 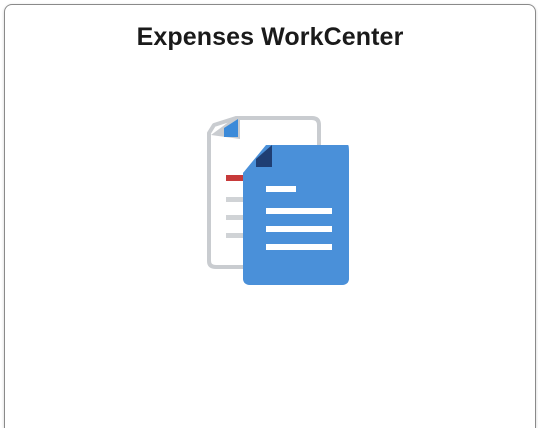 What do you see at coordinates (296, 215) in the screenshot?
I see `front-document-icon` at bounding box center [296, 215].